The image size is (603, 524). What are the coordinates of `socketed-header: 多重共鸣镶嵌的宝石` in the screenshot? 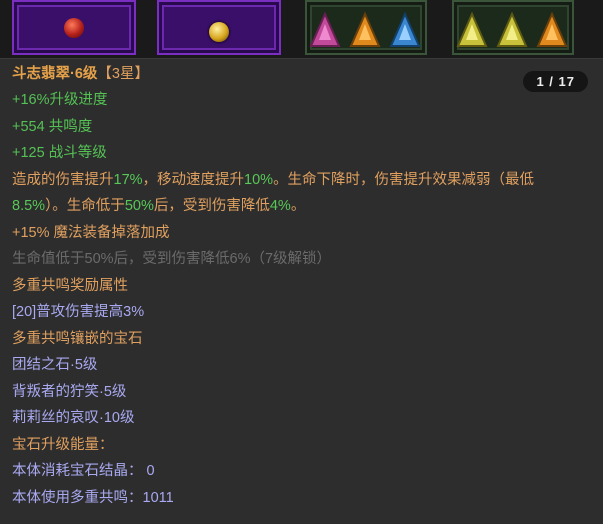 It's located at (77, 339).